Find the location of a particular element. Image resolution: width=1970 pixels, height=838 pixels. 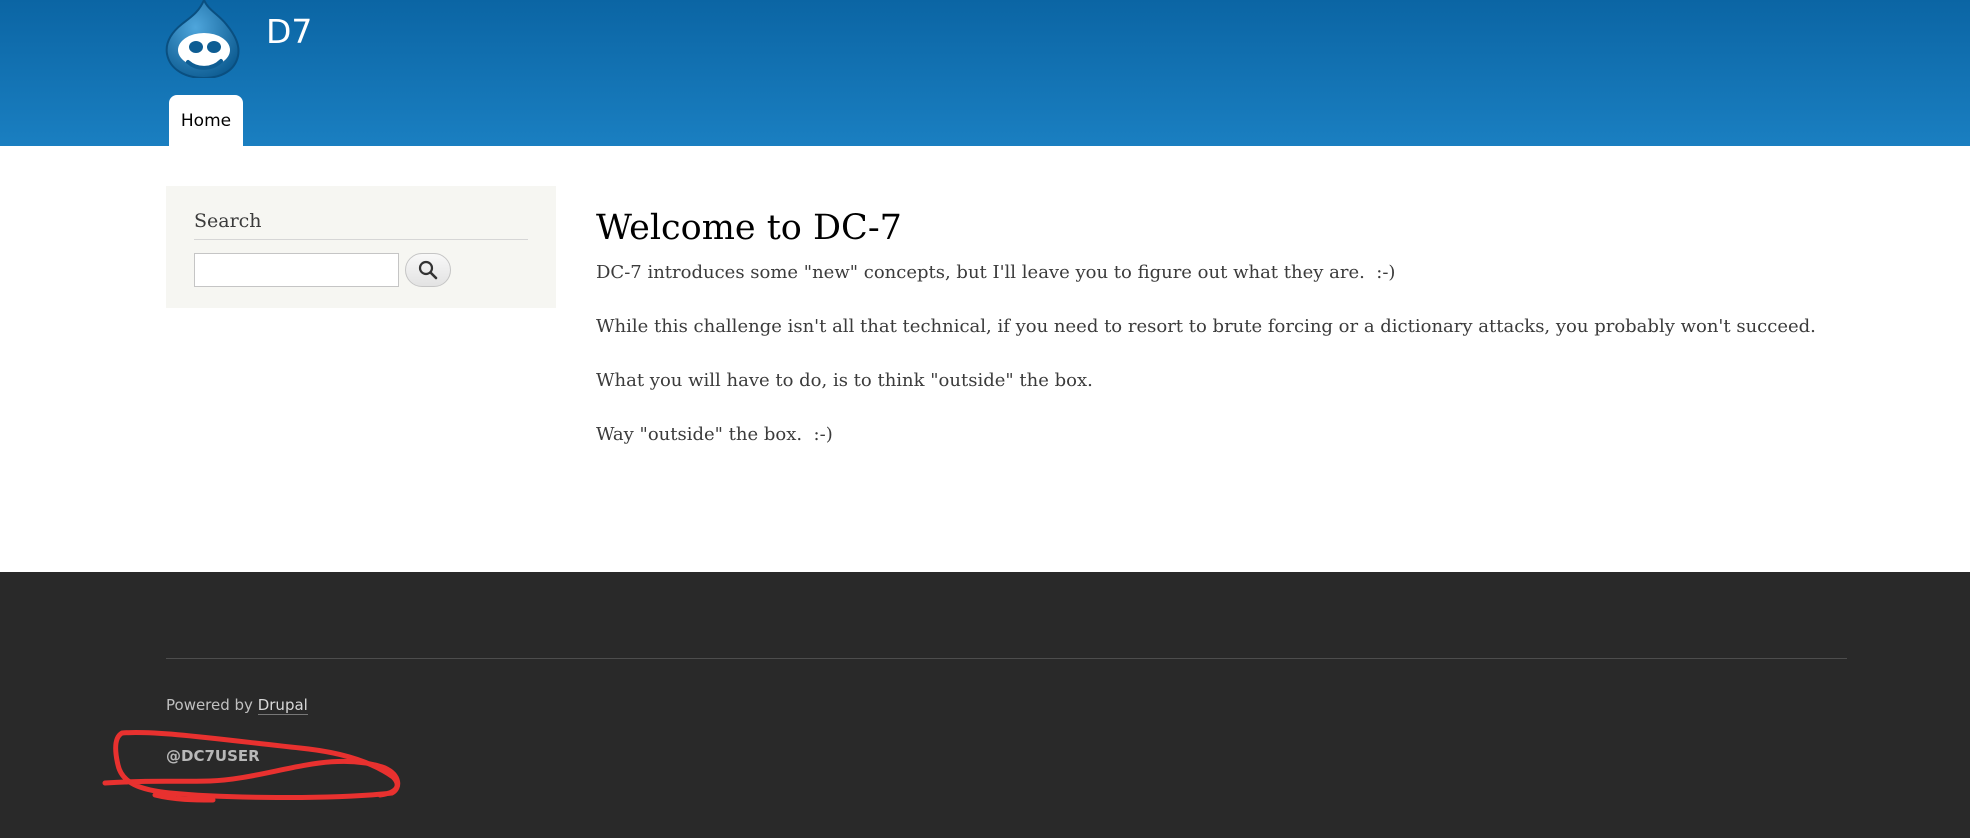

drupal-drop-icon is located at coordinates (203, 40).